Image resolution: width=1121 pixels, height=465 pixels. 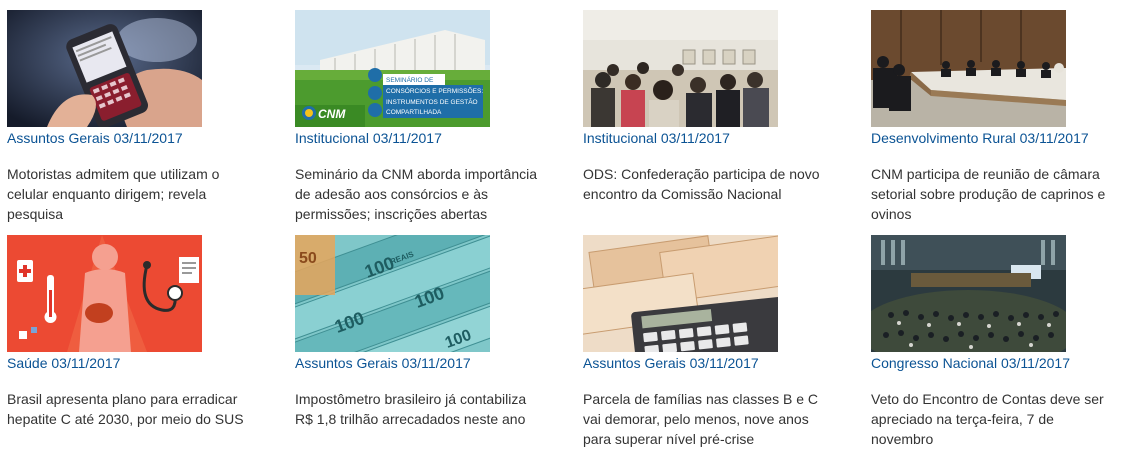 I want to click on news-category: Desenvolvimento Rural, so click(x=943, y=138).